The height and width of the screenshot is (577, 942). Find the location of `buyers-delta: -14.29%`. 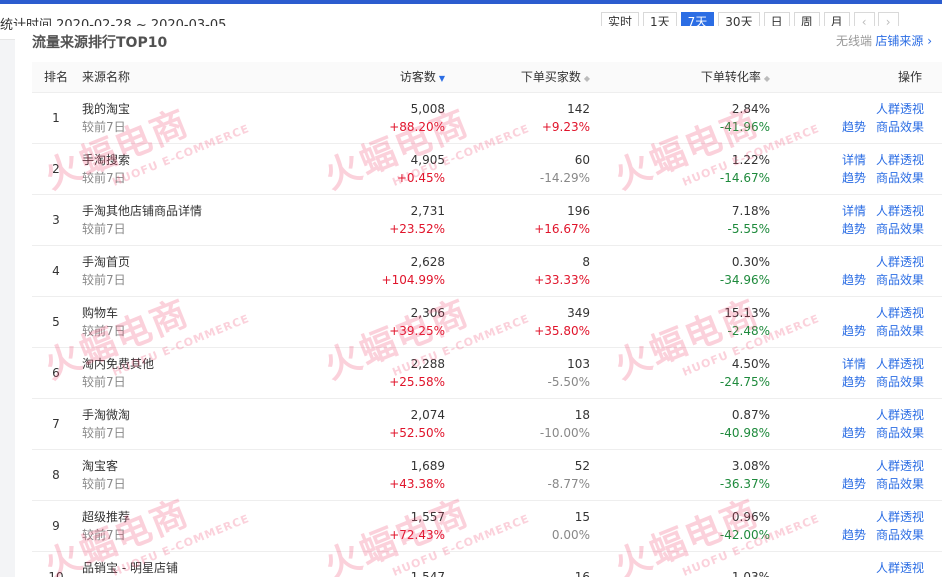

buyers-delta: -14.29% is located at coordinates (564, 177).